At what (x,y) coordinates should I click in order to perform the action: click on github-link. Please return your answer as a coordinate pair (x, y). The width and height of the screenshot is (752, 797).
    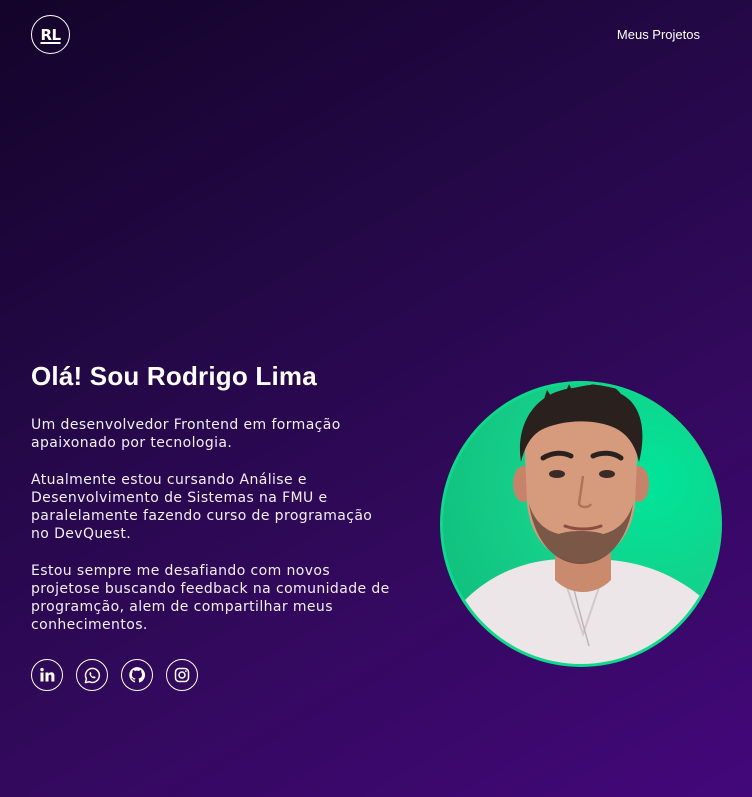
    Looking at the image, I should click on (137, 675).